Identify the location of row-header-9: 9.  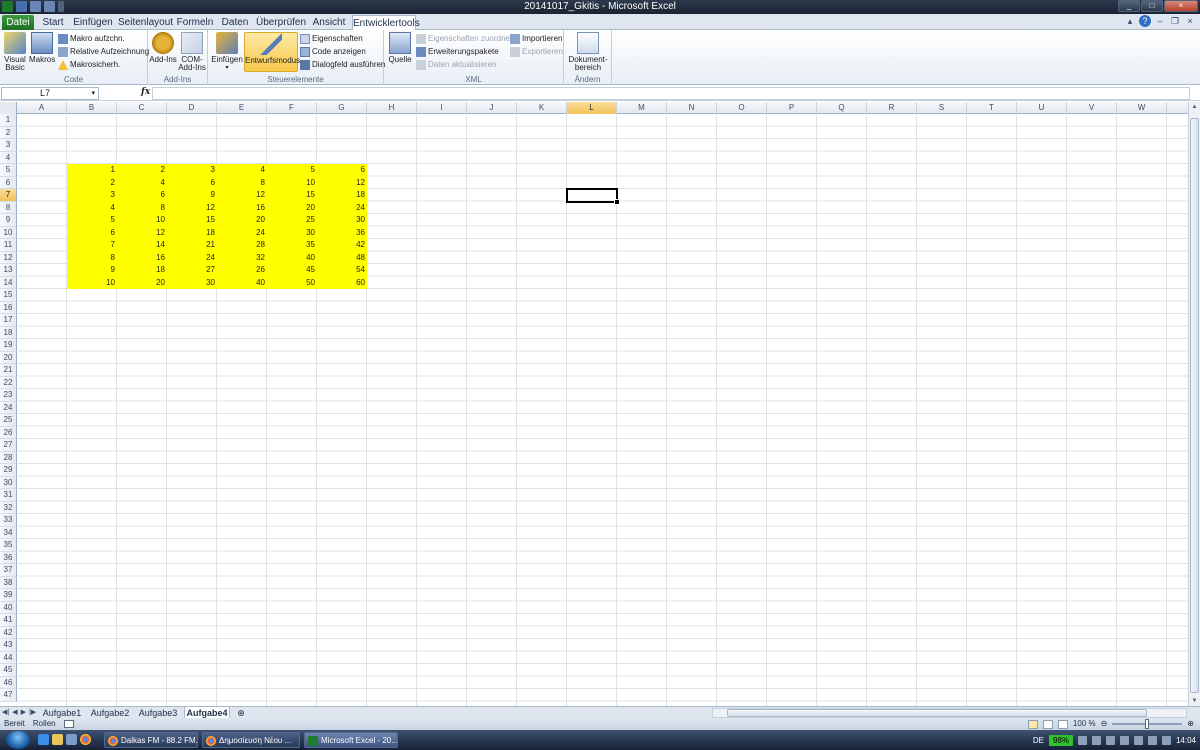
(8, 220).